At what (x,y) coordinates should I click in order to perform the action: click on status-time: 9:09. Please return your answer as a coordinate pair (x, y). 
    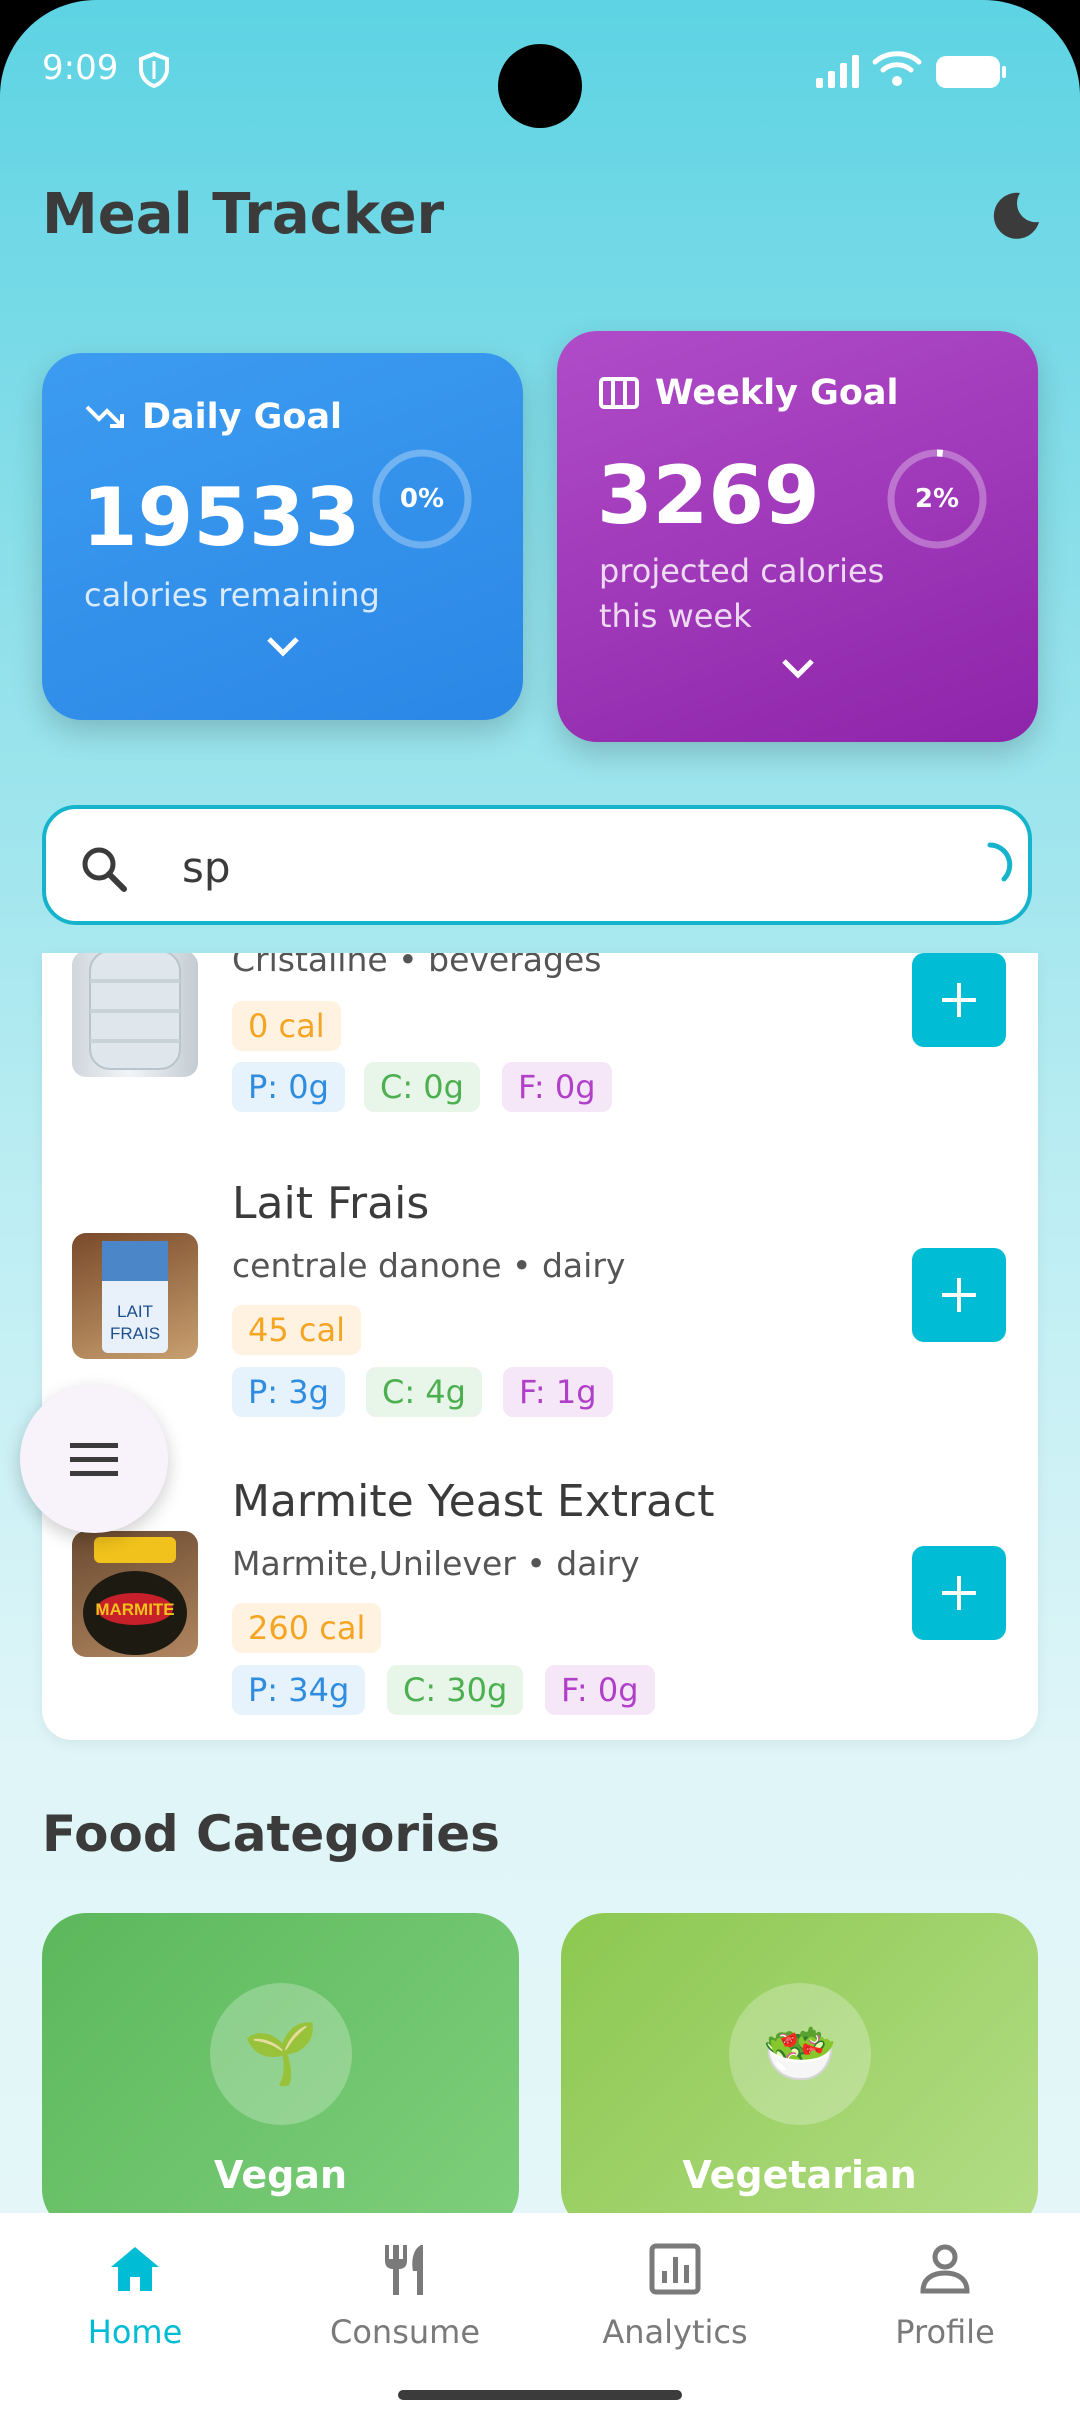
    Looking at the image, I should click on (80, 68).